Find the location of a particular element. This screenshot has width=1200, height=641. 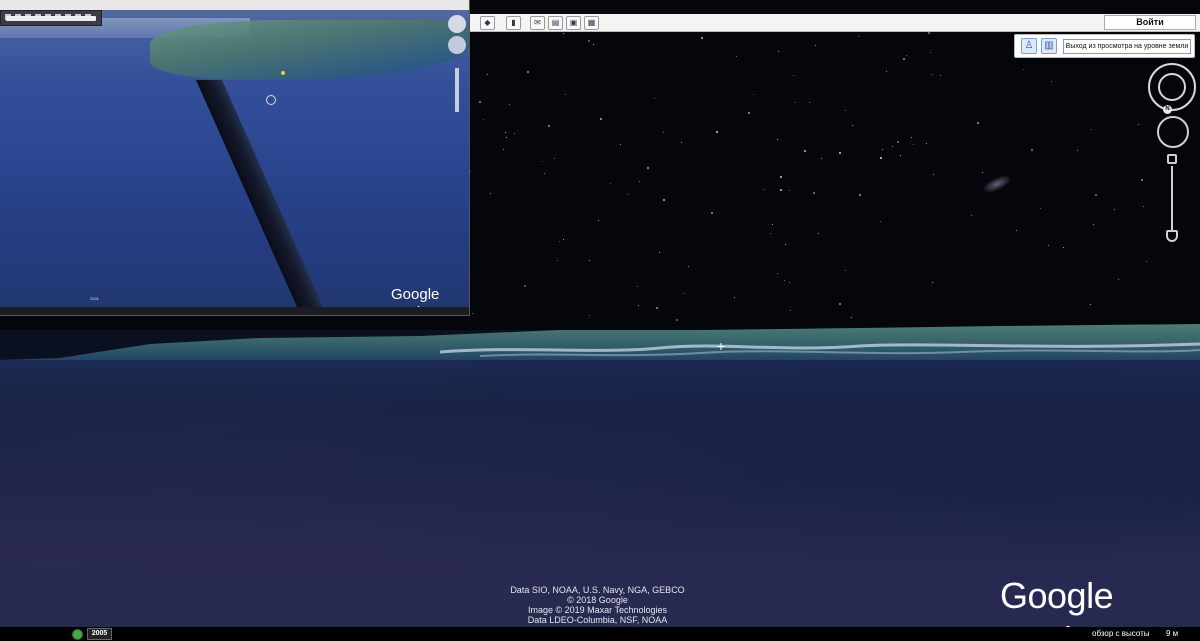

ruler-button: ▮ is located at coordinates (513, 23).